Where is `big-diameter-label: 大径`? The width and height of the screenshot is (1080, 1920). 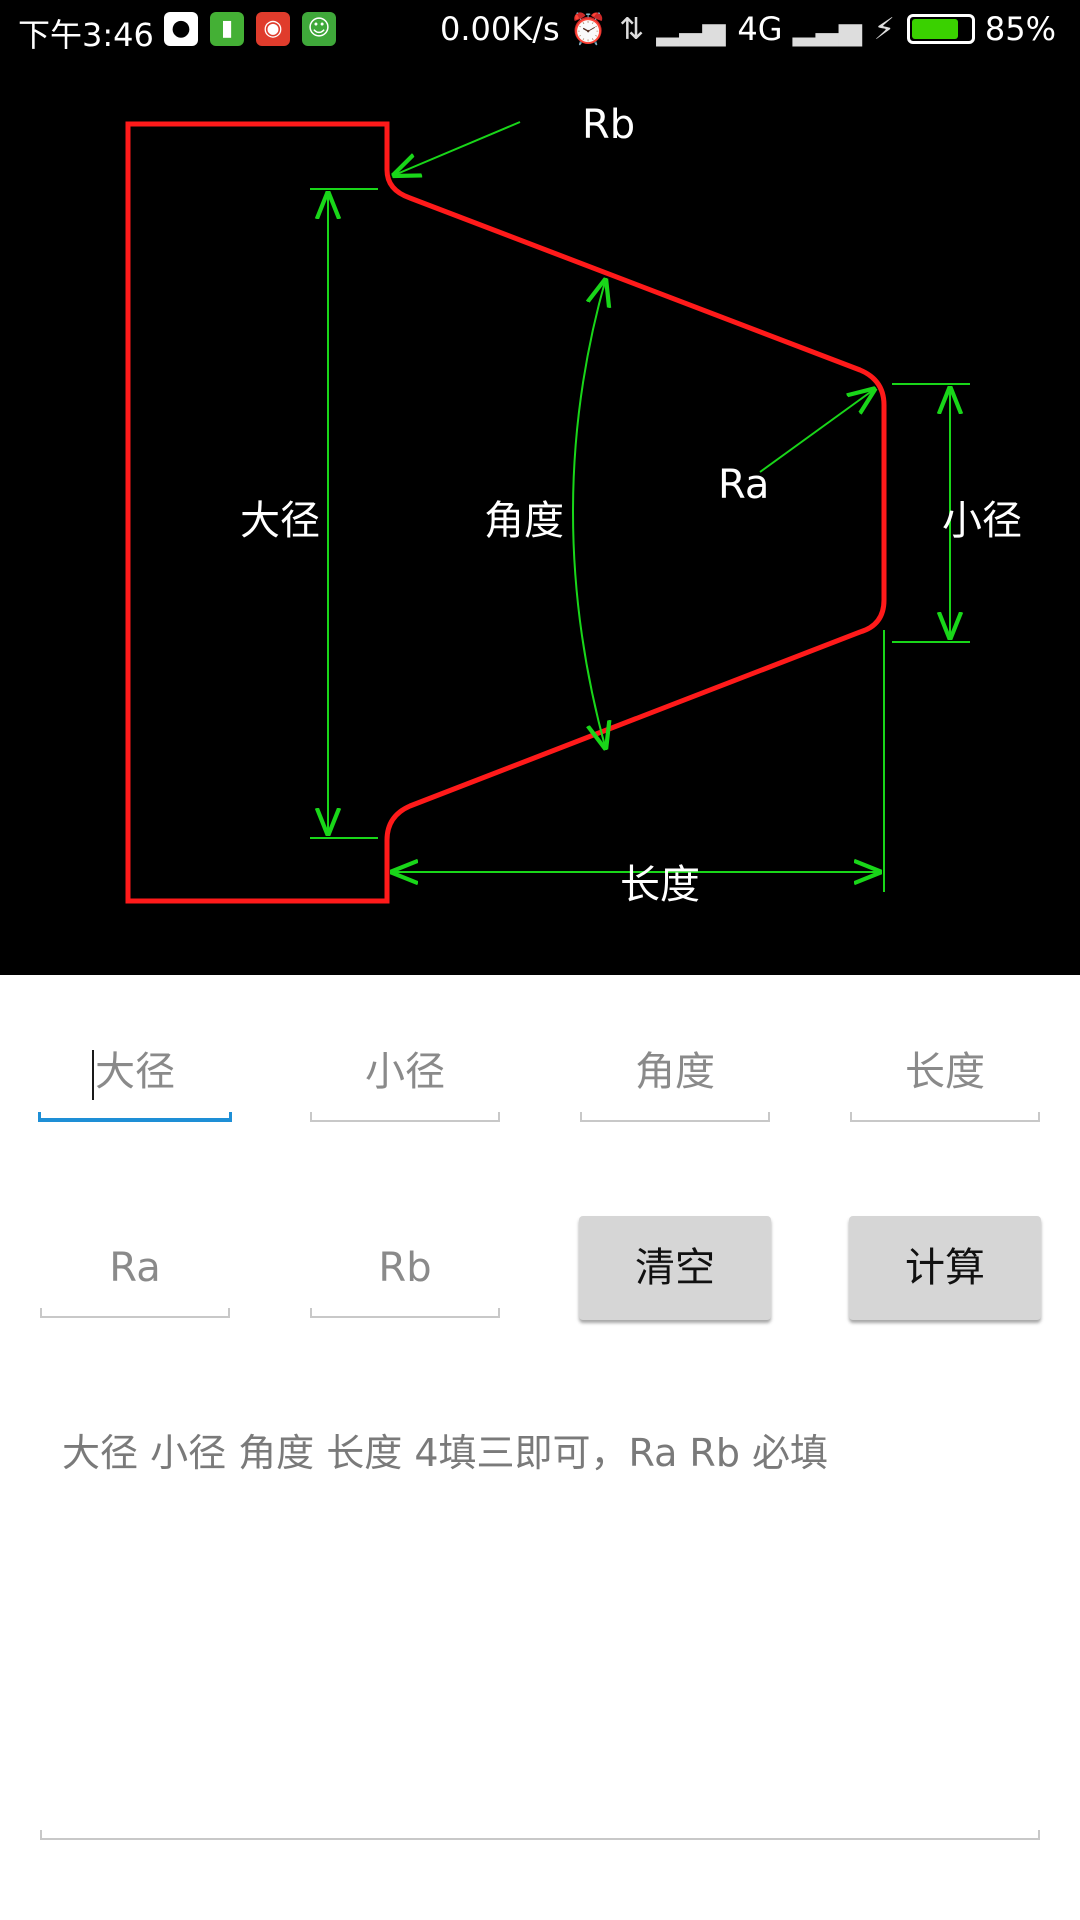 big-diameter-label: 大径 is located at coordinates (280, 521).